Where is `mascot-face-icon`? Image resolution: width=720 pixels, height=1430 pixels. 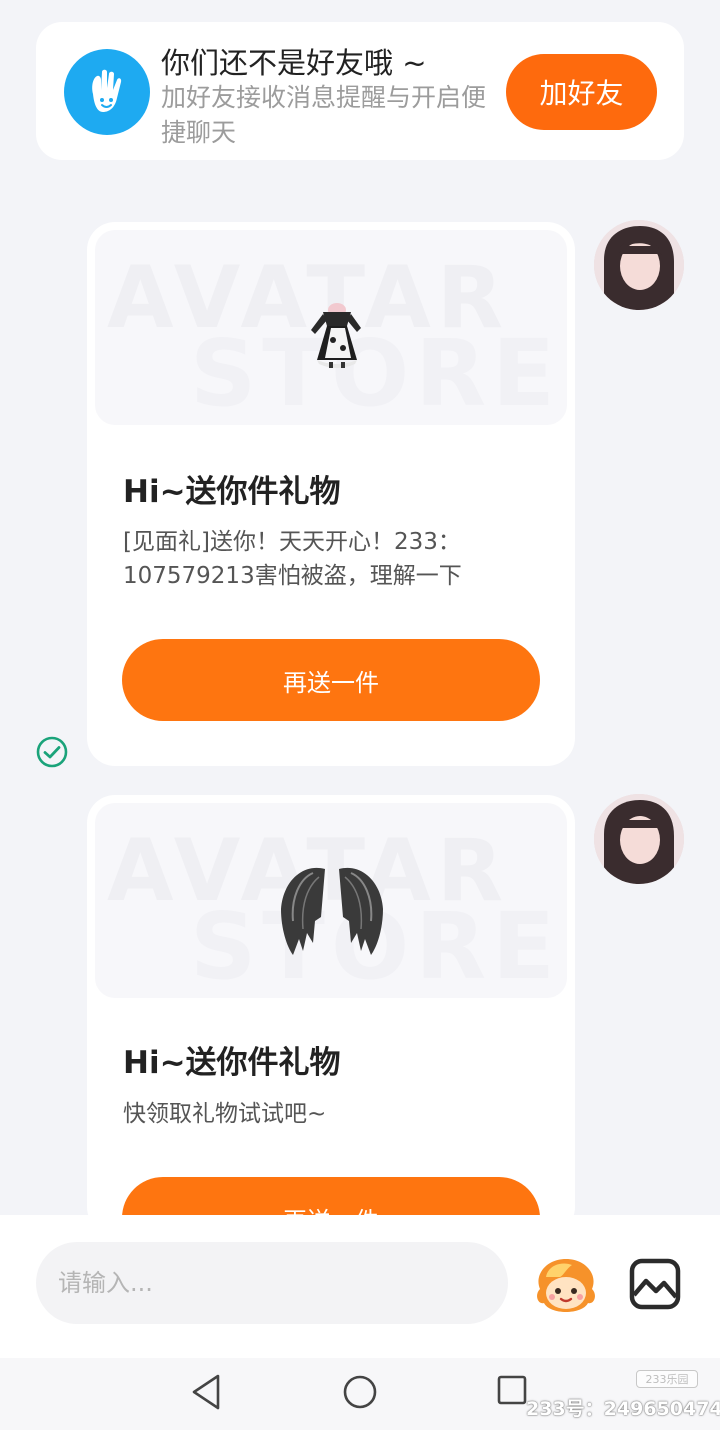 mascot-face-icon is located at coordinates (566, 1287).